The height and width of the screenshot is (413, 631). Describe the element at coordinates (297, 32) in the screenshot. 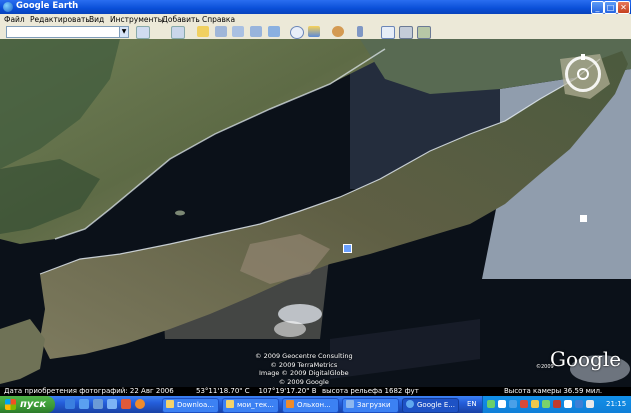

I see `history-icon` at that location.